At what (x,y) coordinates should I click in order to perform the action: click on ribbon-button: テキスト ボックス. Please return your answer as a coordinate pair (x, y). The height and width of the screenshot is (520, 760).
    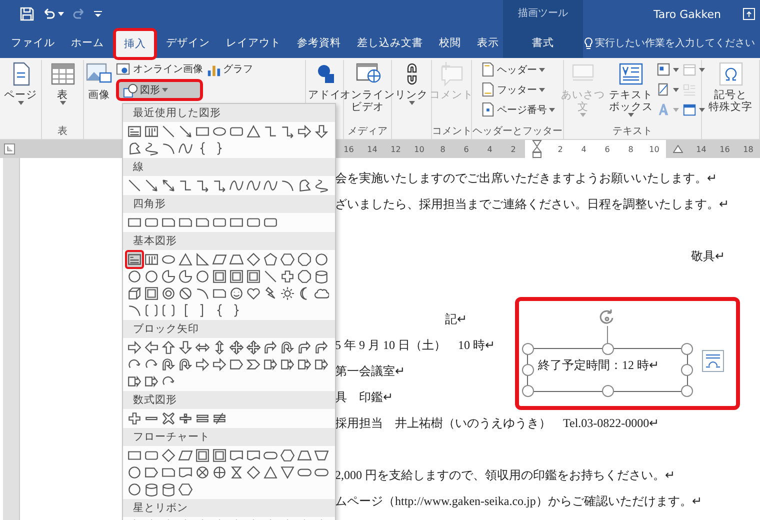
    Looking at the image, I should click on (631, 88).